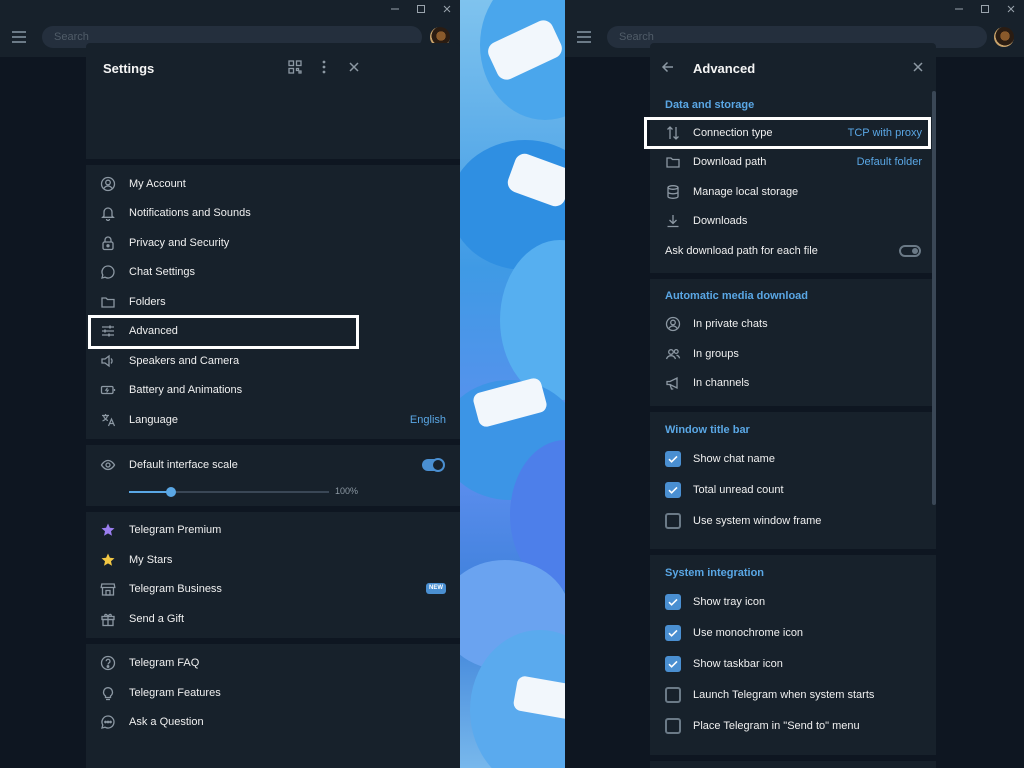 The height and width of the screenshot is (768, 1024). What do you see at coordinates (273, 243) in the screenshot?
I see `settings-item-privacy: Privacy and Security` at bounding box center [273, 243].